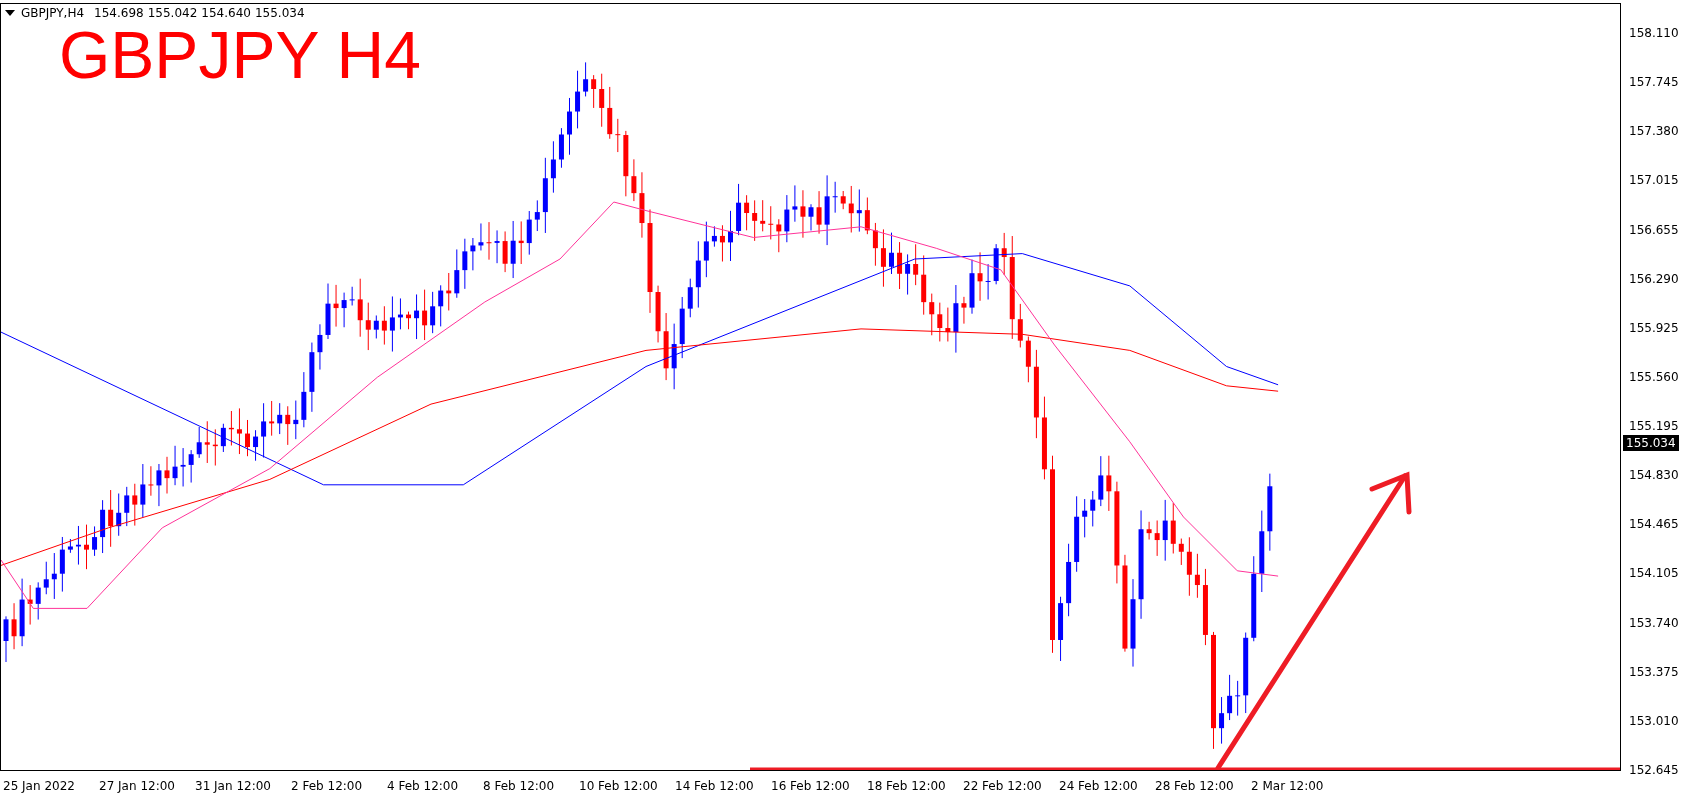 This screenshot has height=806, width=1686. I want to click on time-label: 14 Feb 12:00, so click(714, 787).